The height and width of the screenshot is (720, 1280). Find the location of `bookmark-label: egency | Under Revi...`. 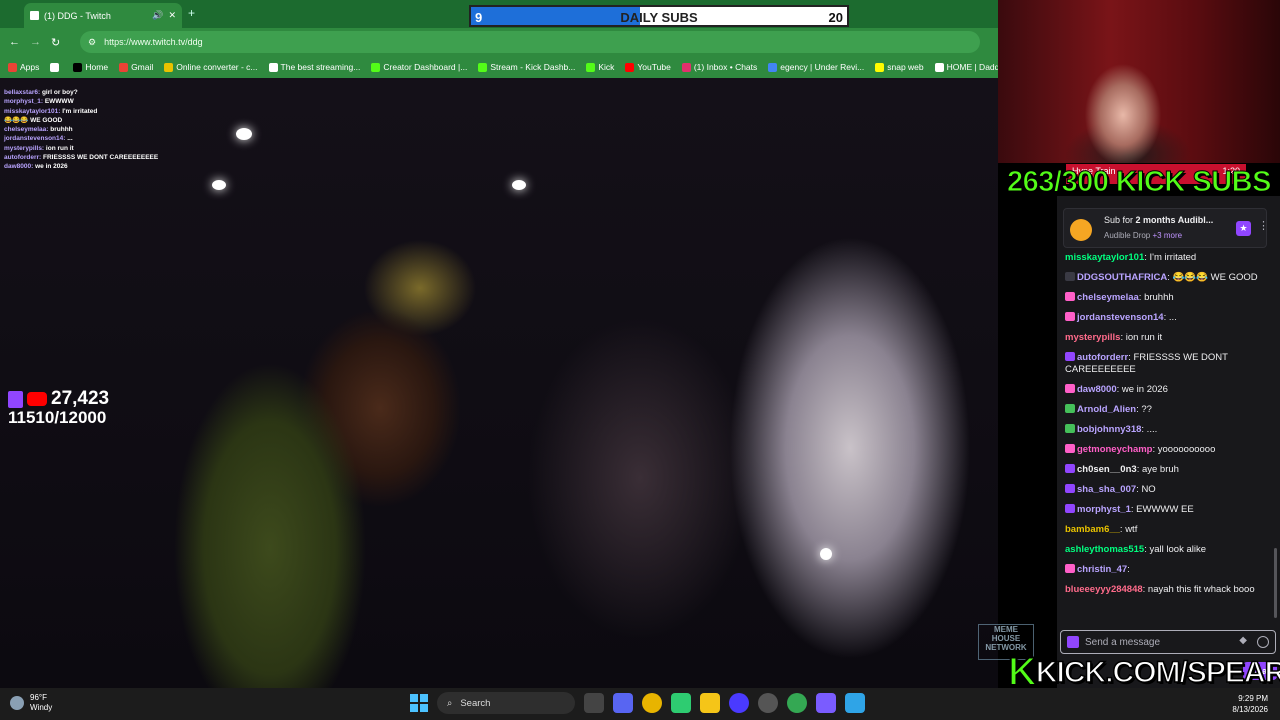

bookmark-label: egency | Under Revi... is located at coordinates (822, 67).